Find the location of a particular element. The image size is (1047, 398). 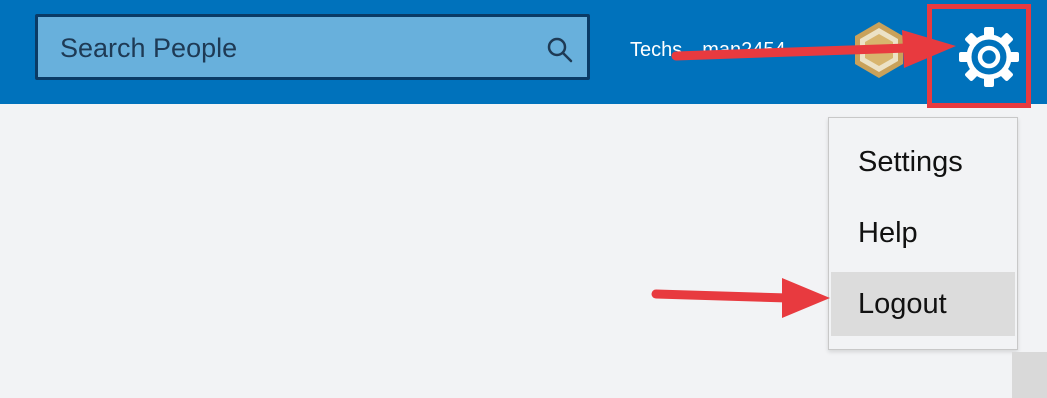

search-icon is located at coordinates (560, 50).